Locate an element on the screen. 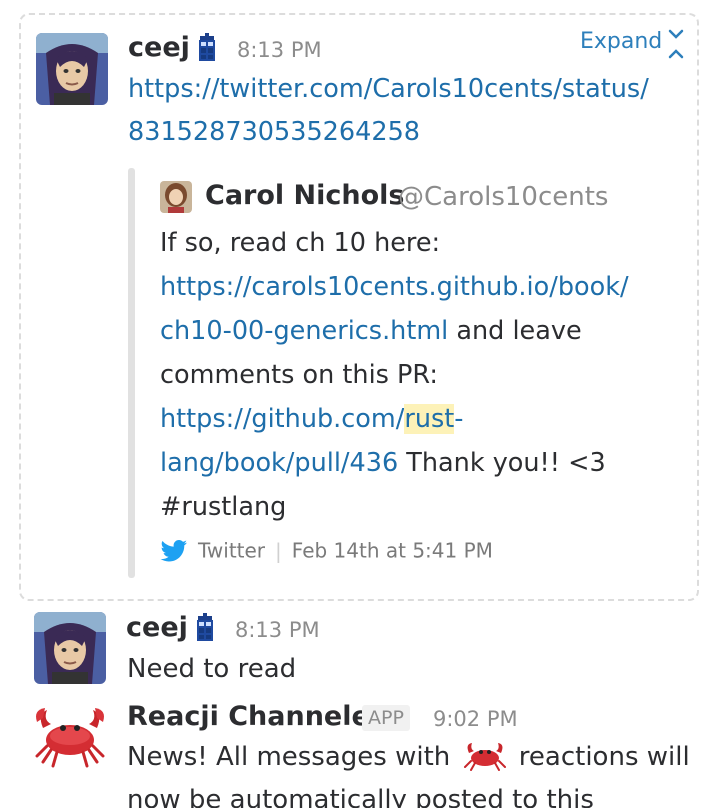 This screenshot has height=808, width=710. attachment-line: ch10-00-generics.html and leave is located at coordinates (371, 331).